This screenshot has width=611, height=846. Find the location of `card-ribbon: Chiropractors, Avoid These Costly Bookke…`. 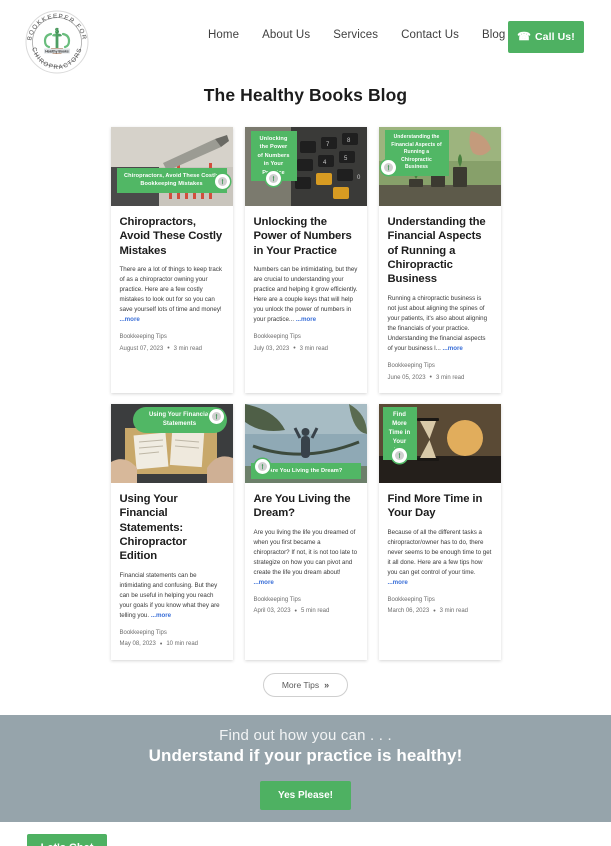

card-ribbon: Chiropractors, Avoid These Costly Bookke… is located at coordinates (171, 180).